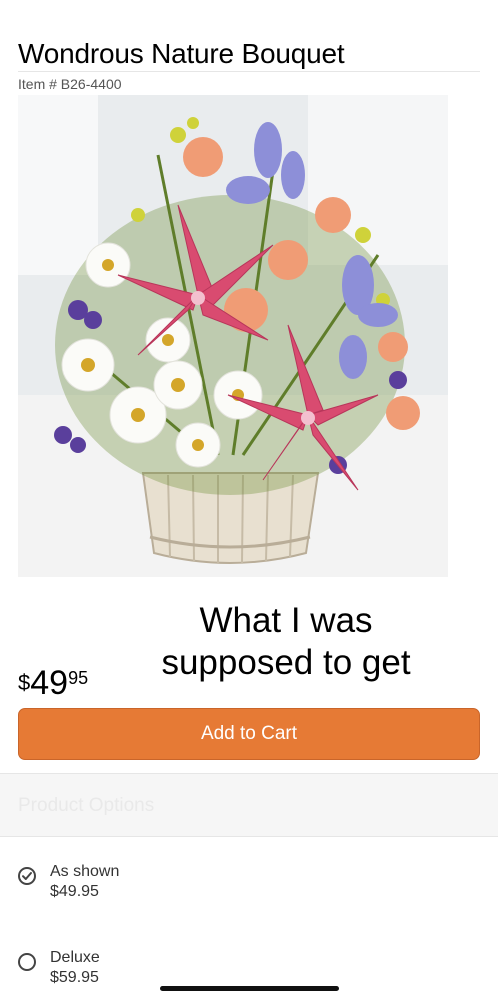 Image resolution: width=498 pixels, height=1000 pixels. What do you see at coordinates (286, 641) in the screenshot?
I see `overlay-caption: What I was supposed to get` at bounding box center [286, 641].